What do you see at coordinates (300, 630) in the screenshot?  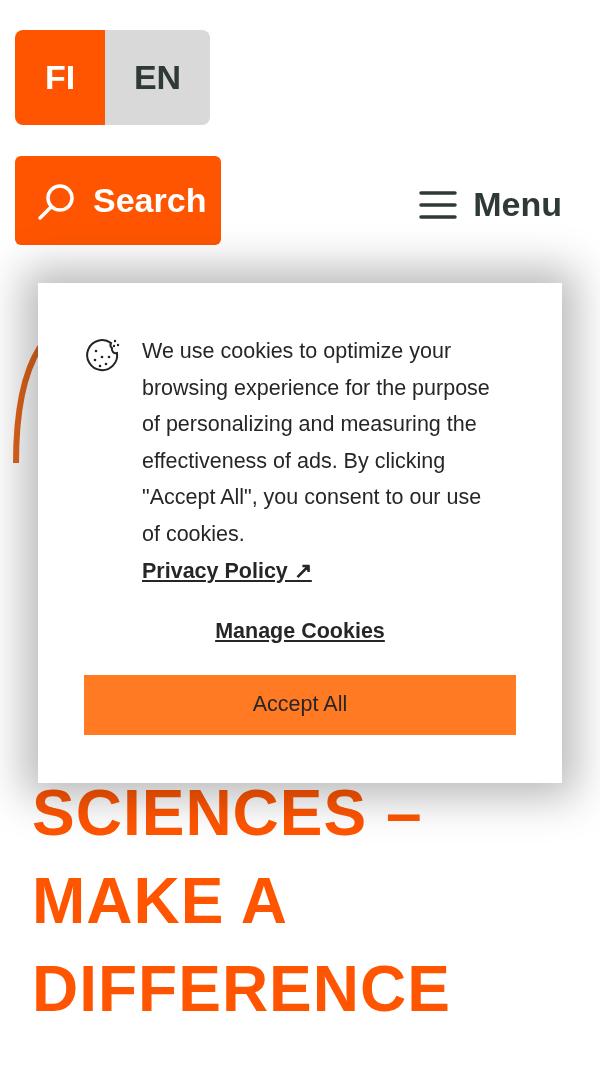 I see `manage-cookies-link: Manage Cookies` at bounding box center [300, 630].